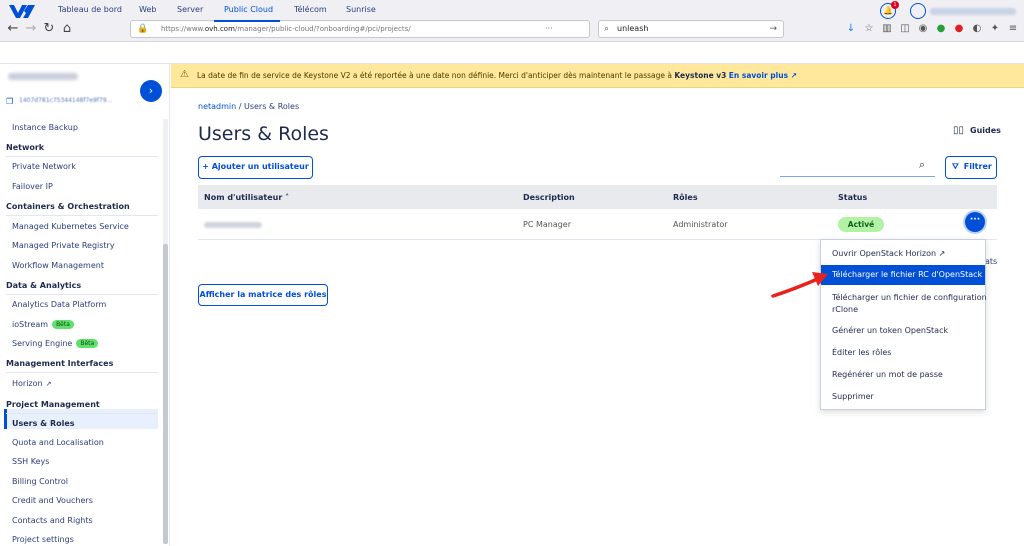  I want to click on table-header, so click(597, 197).